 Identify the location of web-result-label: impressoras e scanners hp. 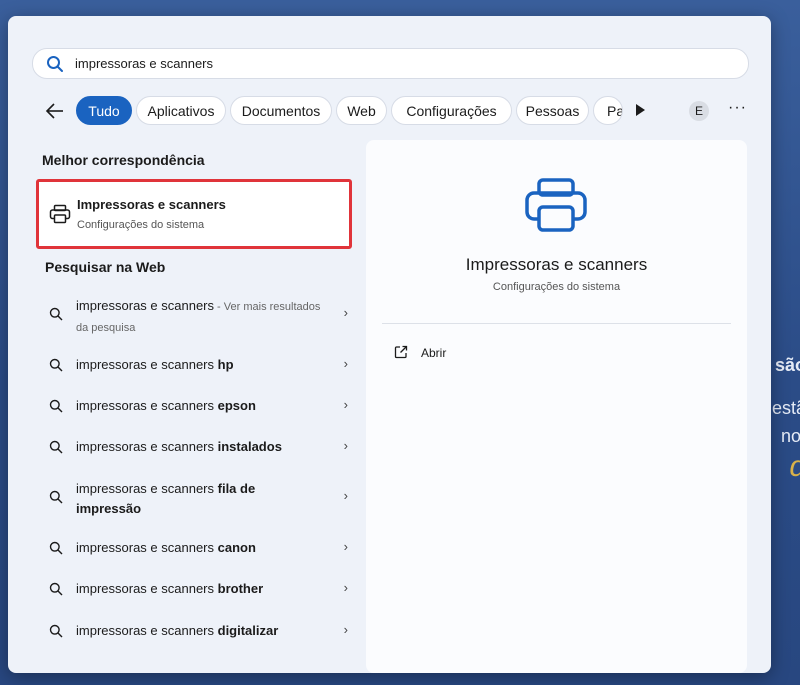
(155, 364).